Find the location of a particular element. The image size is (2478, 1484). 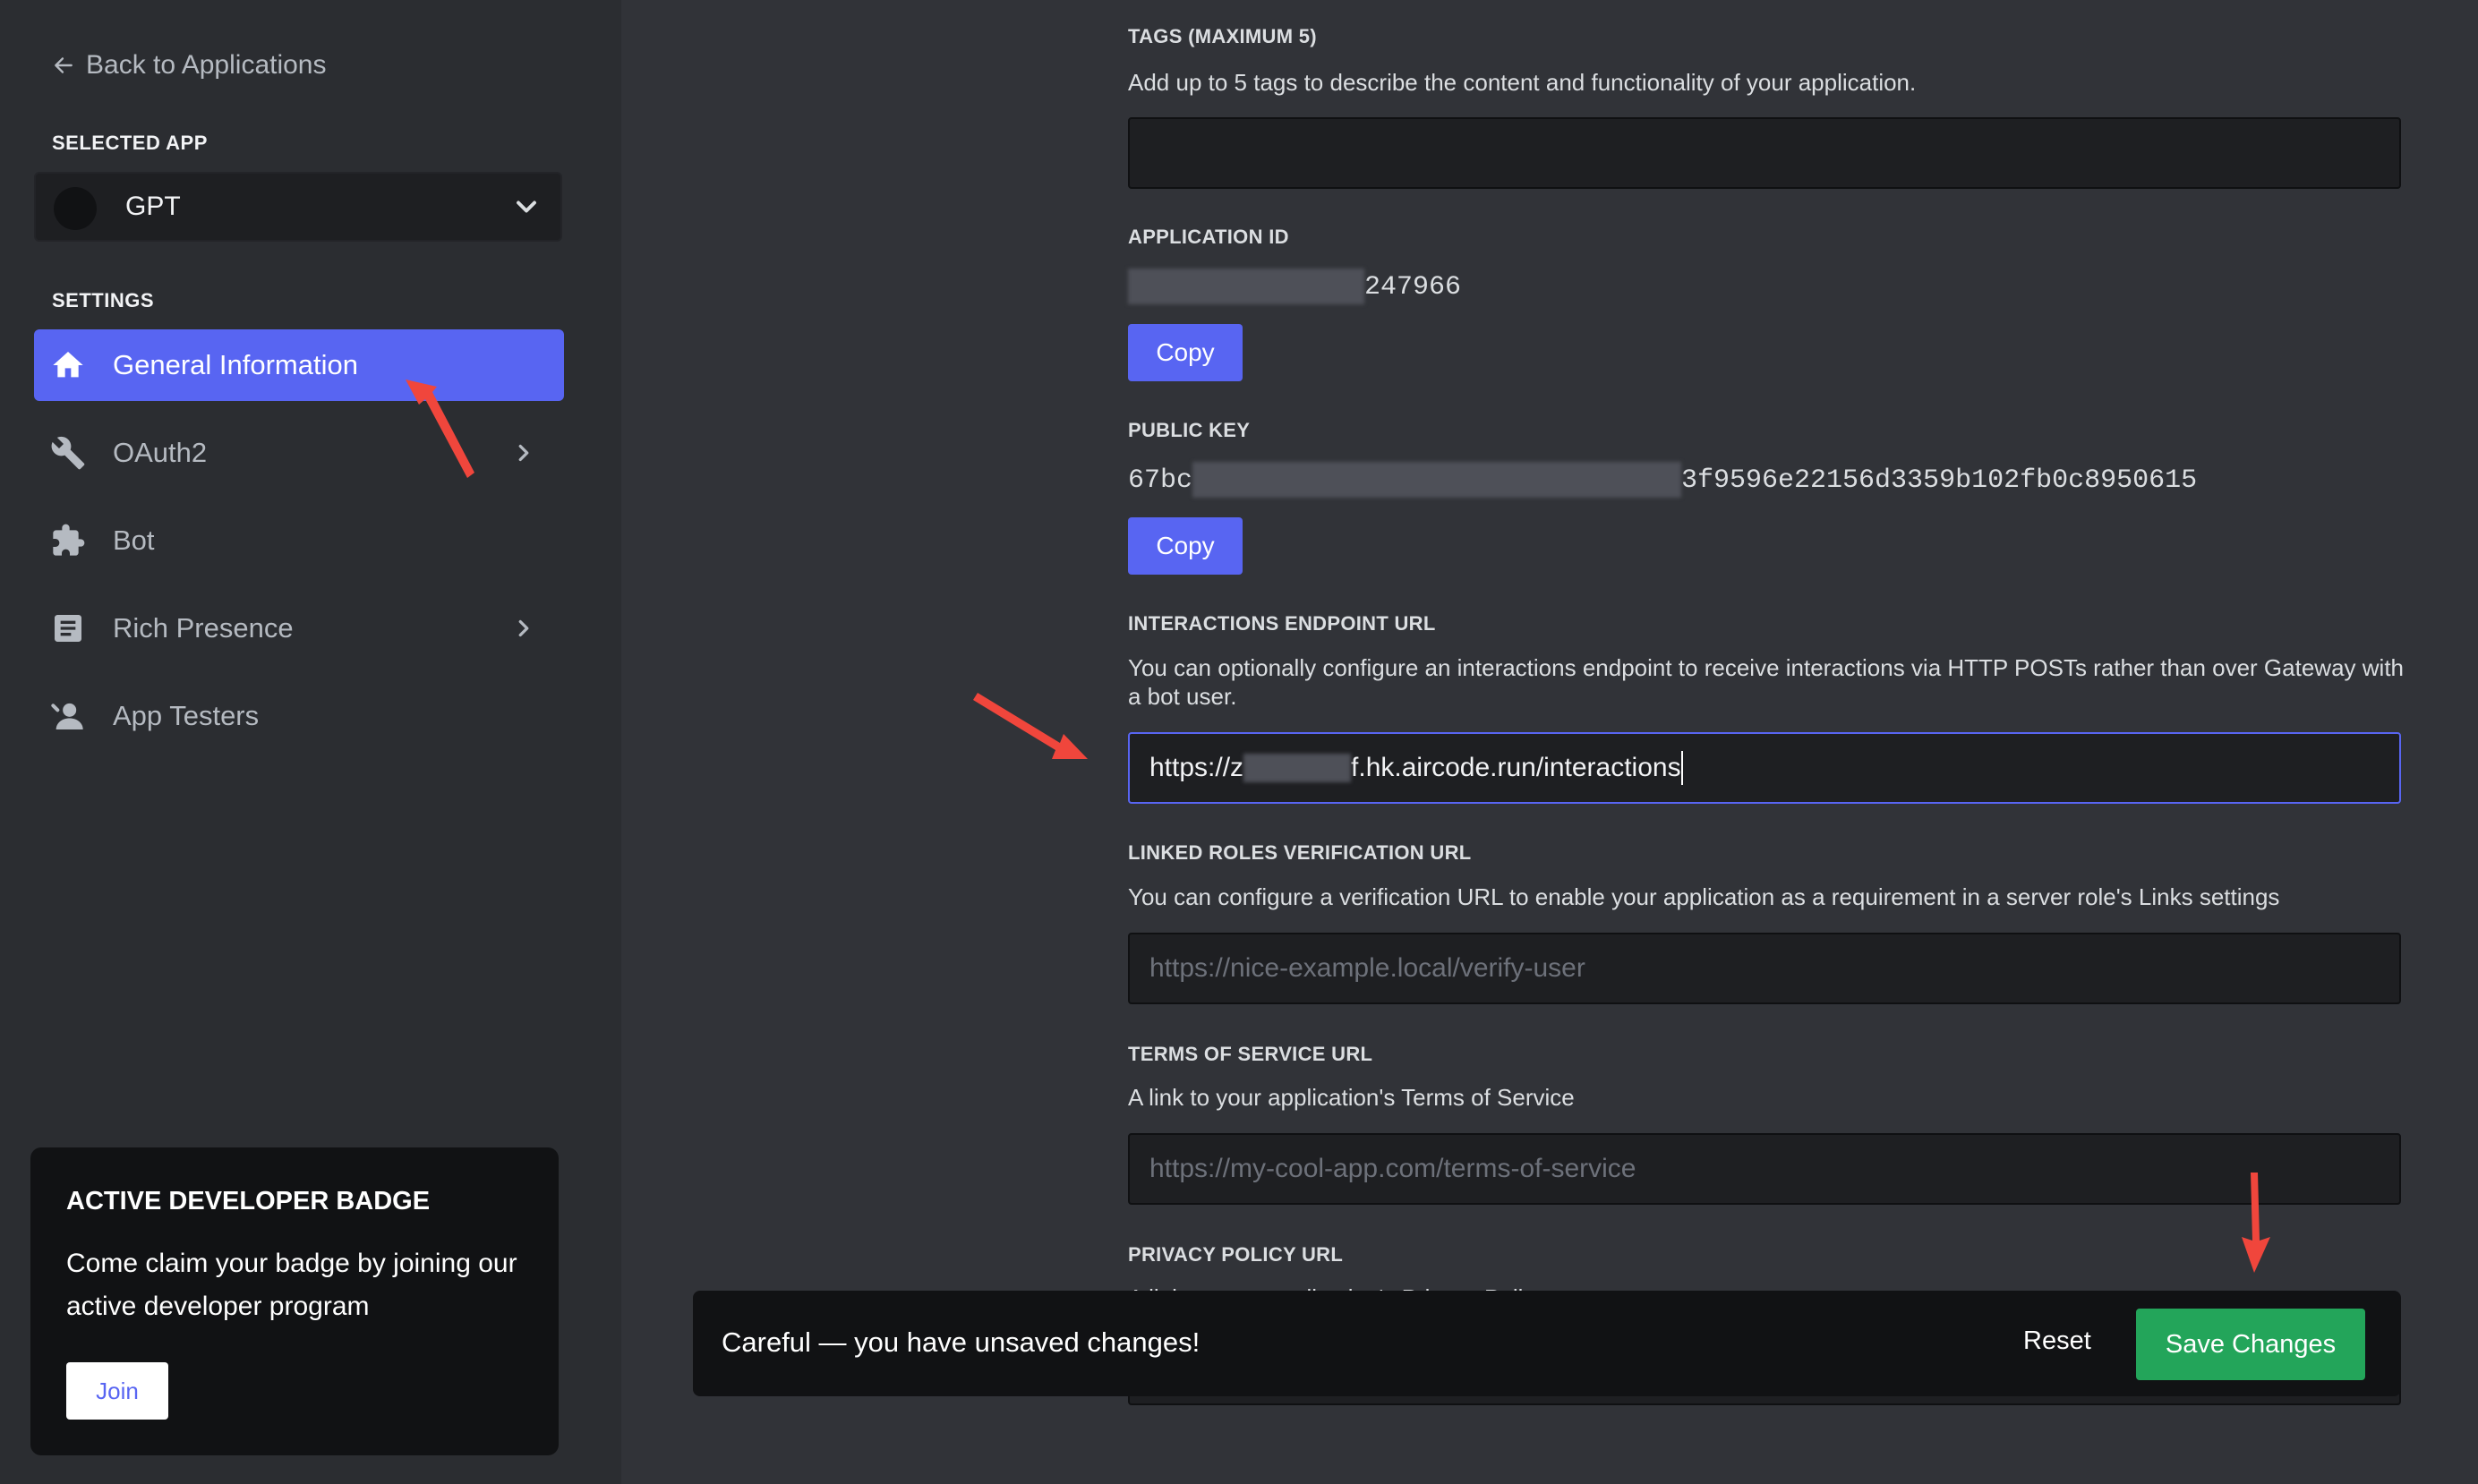

application-id-value: 247966 is located at coordinates (1294, 286).